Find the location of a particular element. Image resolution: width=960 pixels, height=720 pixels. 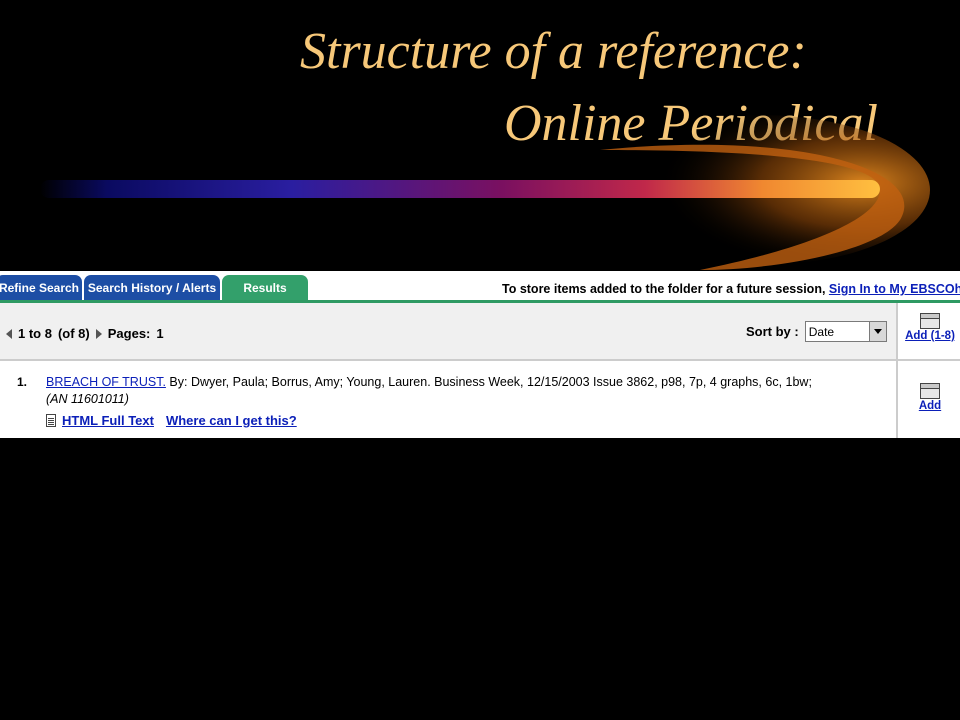

divider is located at coordinates (929, 360).